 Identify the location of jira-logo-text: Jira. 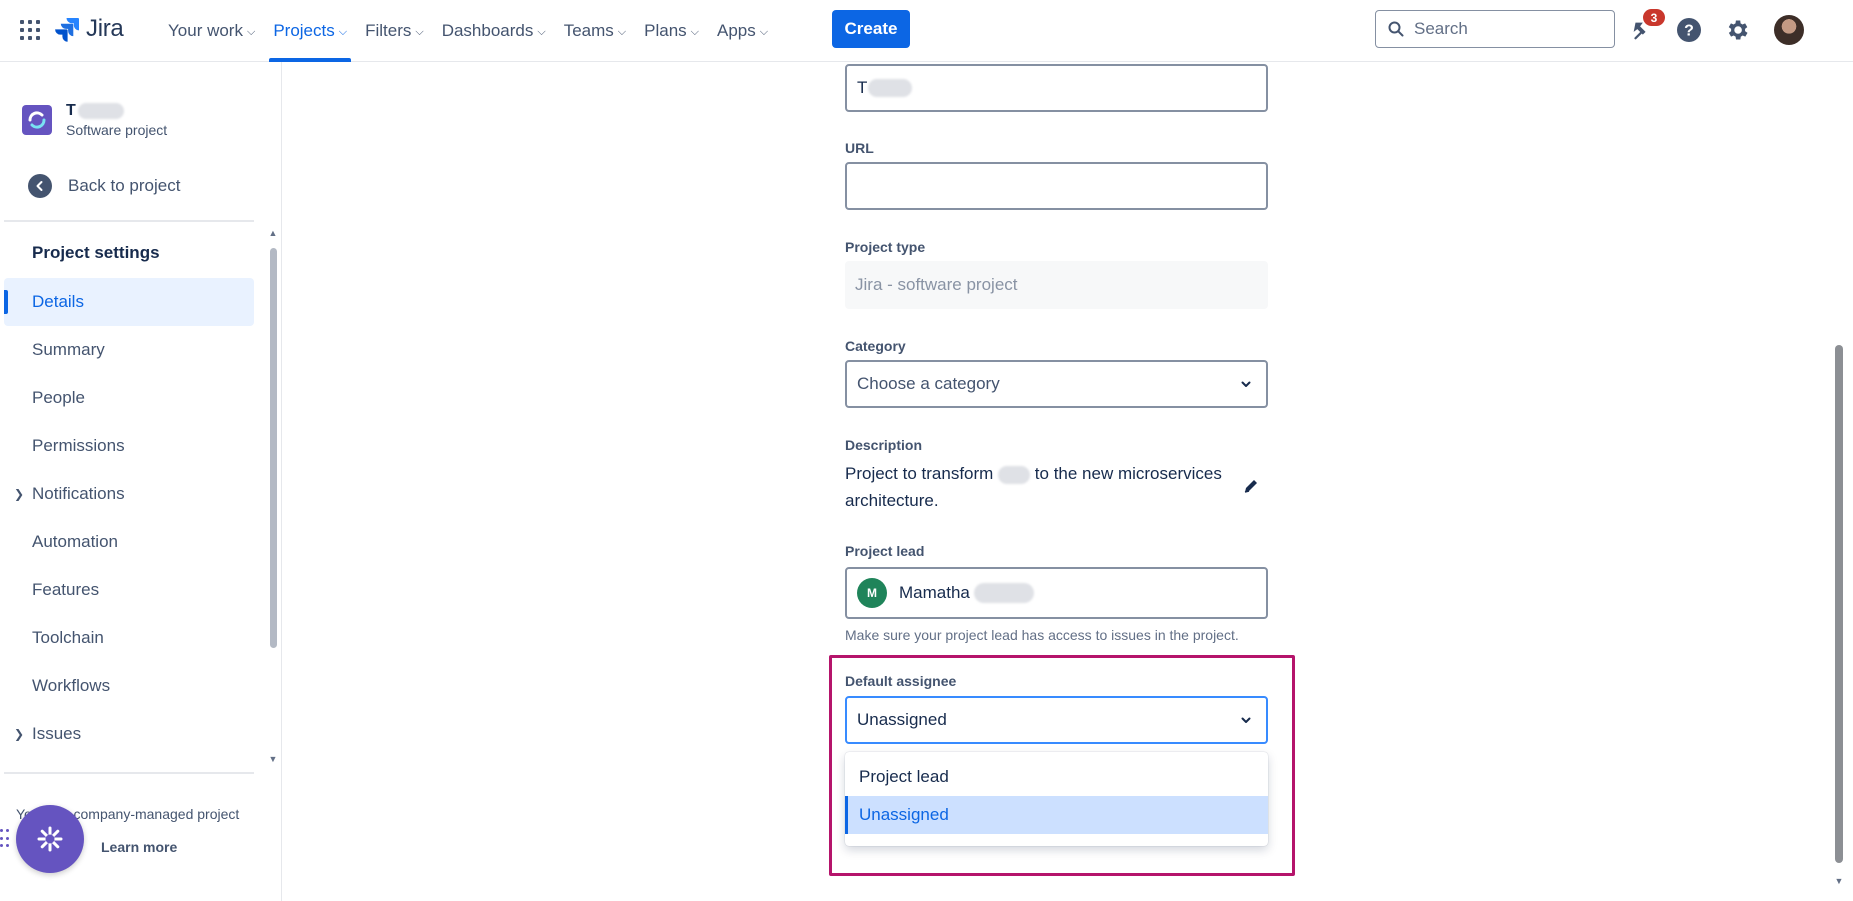
(105, 28).